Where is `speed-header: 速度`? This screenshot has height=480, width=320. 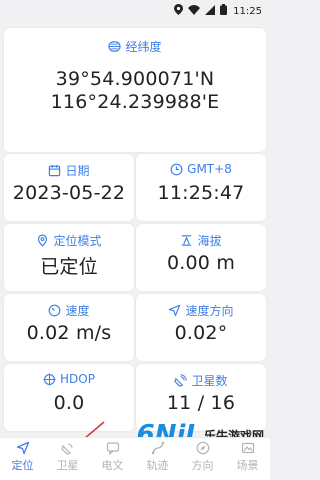 speed-header: 速度 is located at coordinates (69, 310).